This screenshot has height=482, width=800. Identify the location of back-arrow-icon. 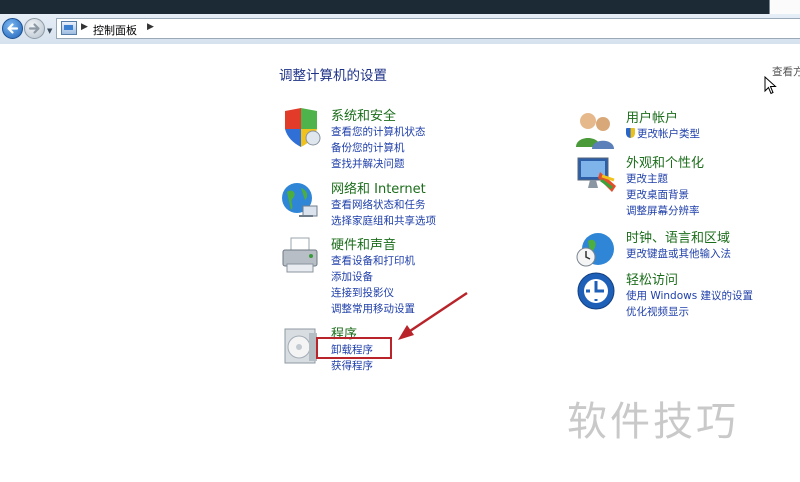
(13, 28).